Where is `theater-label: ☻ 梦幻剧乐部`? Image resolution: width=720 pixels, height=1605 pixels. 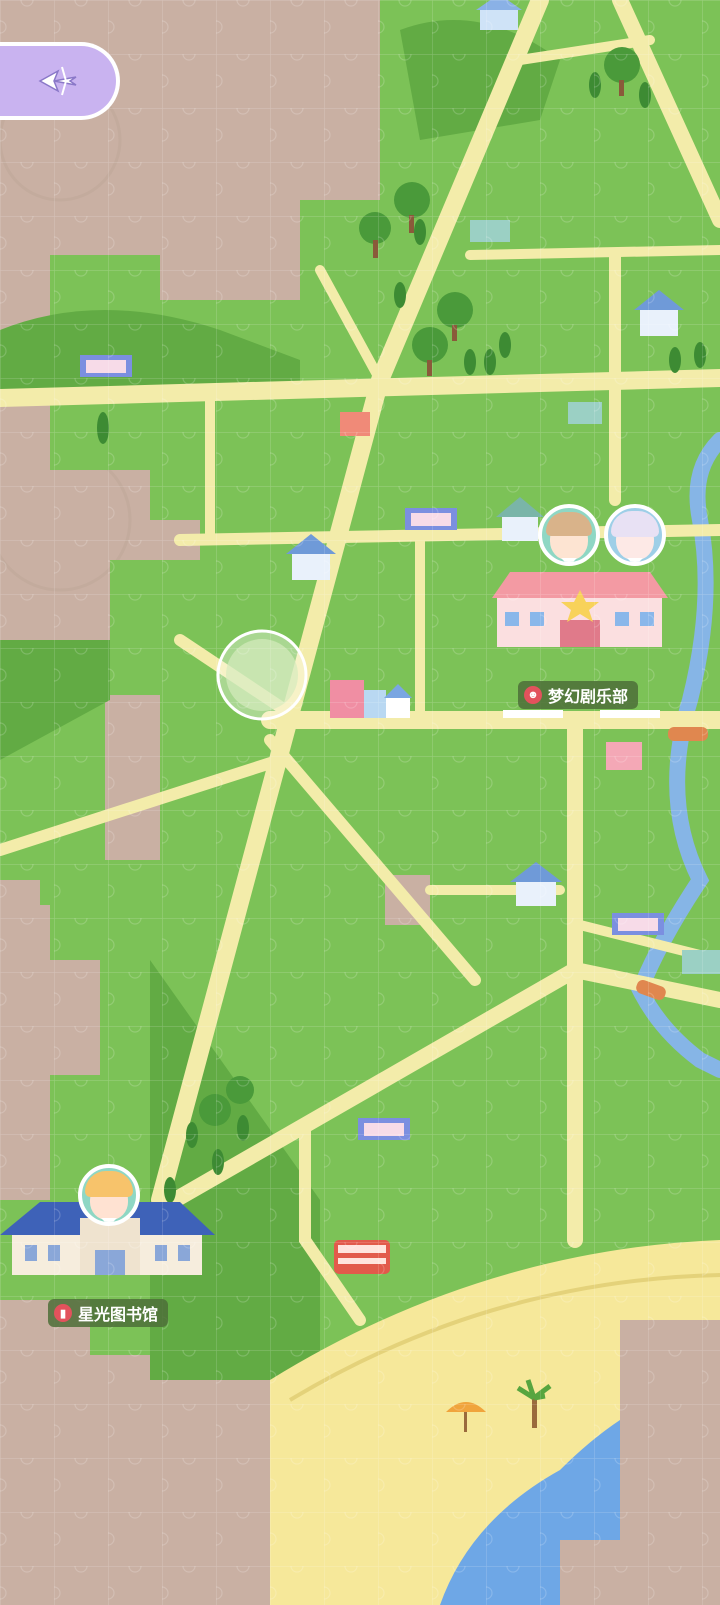
theater-label: ☻ 梦幻剧乐部 is located at coordinates (578, 695).